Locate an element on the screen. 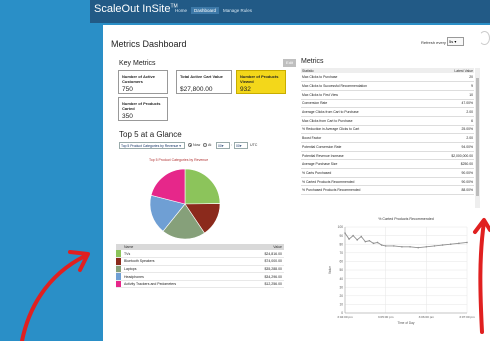 The height and width of the screenshot is (341, 490). nav-manage-rules: Manage Rules is located at coordinates (237, 10).